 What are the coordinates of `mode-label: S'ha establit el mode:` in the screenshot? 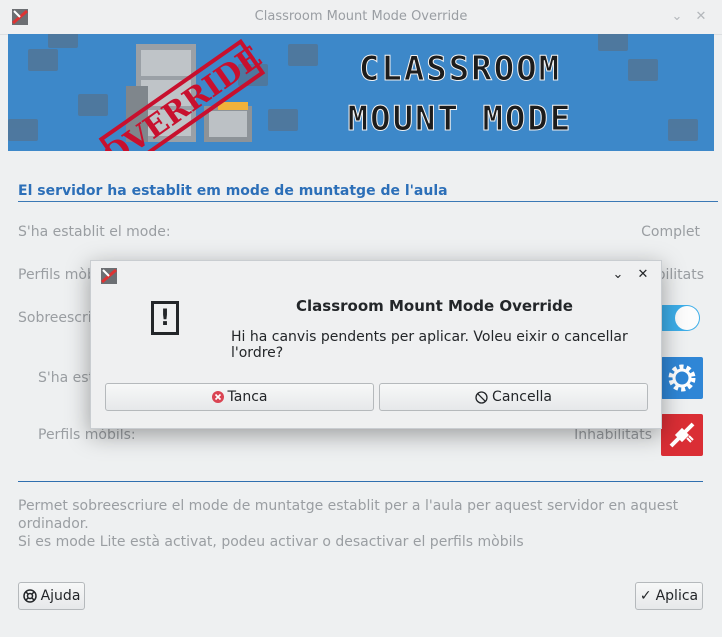 It's located at (94, 232).